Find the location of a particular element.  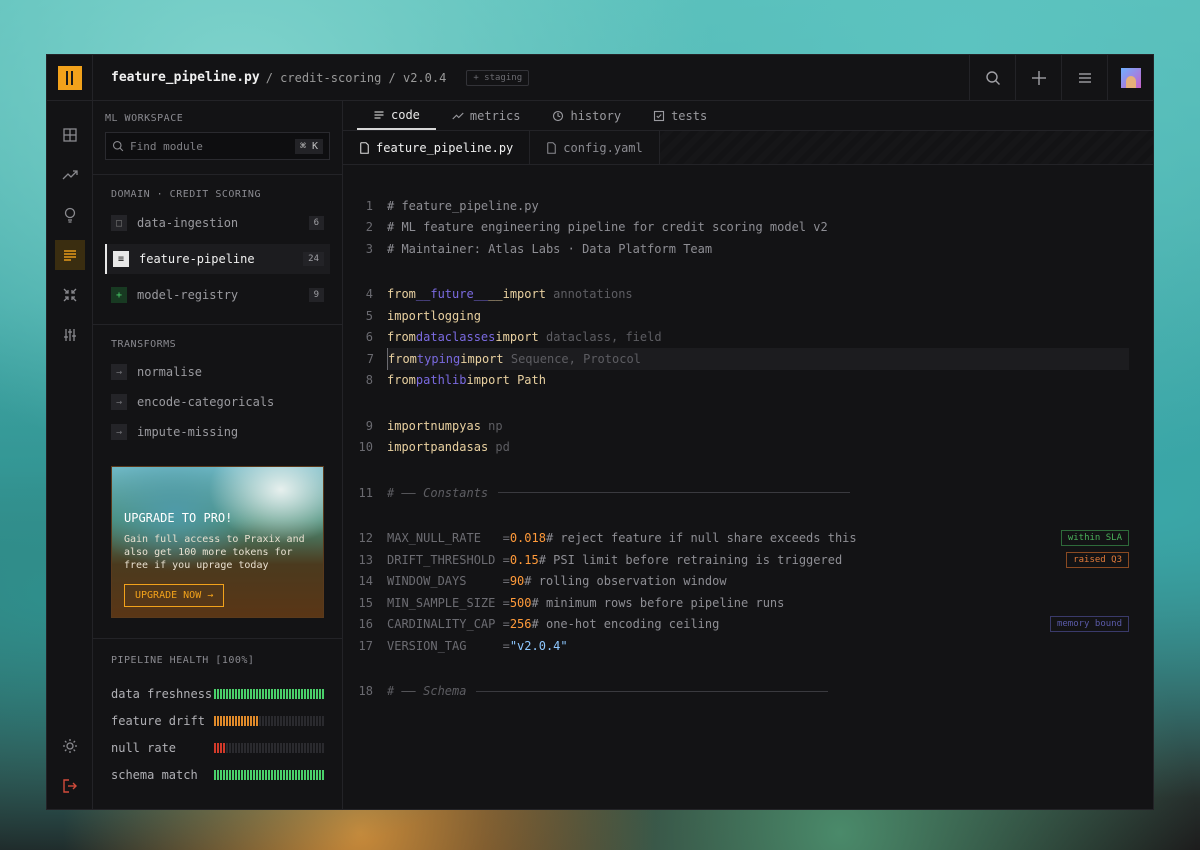

rail-theme is located at coordinates (70, 746).